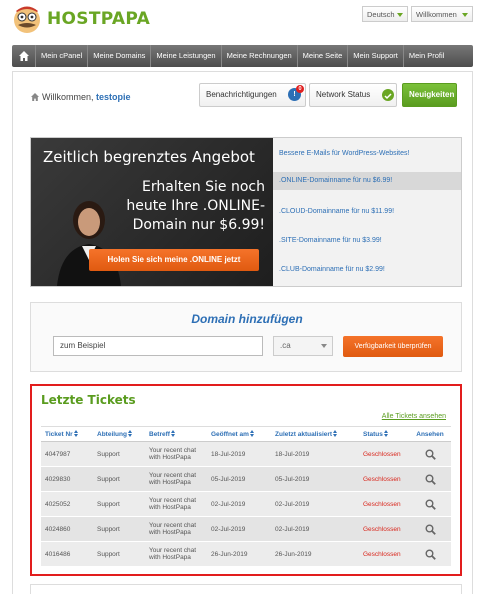 The width and height of the screenshot is (486, 594). Describe the element at coordinates (239, 434) in the screenshot. I see `col-opened: Geöffnet am` at that location.